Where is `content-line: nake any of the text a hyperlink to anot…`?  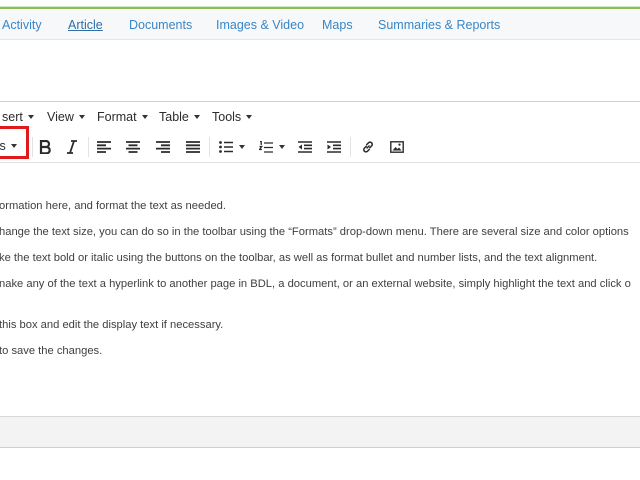 content-line: nake any of the text a hyperlink to anot… is located at coordinates (315, 284).